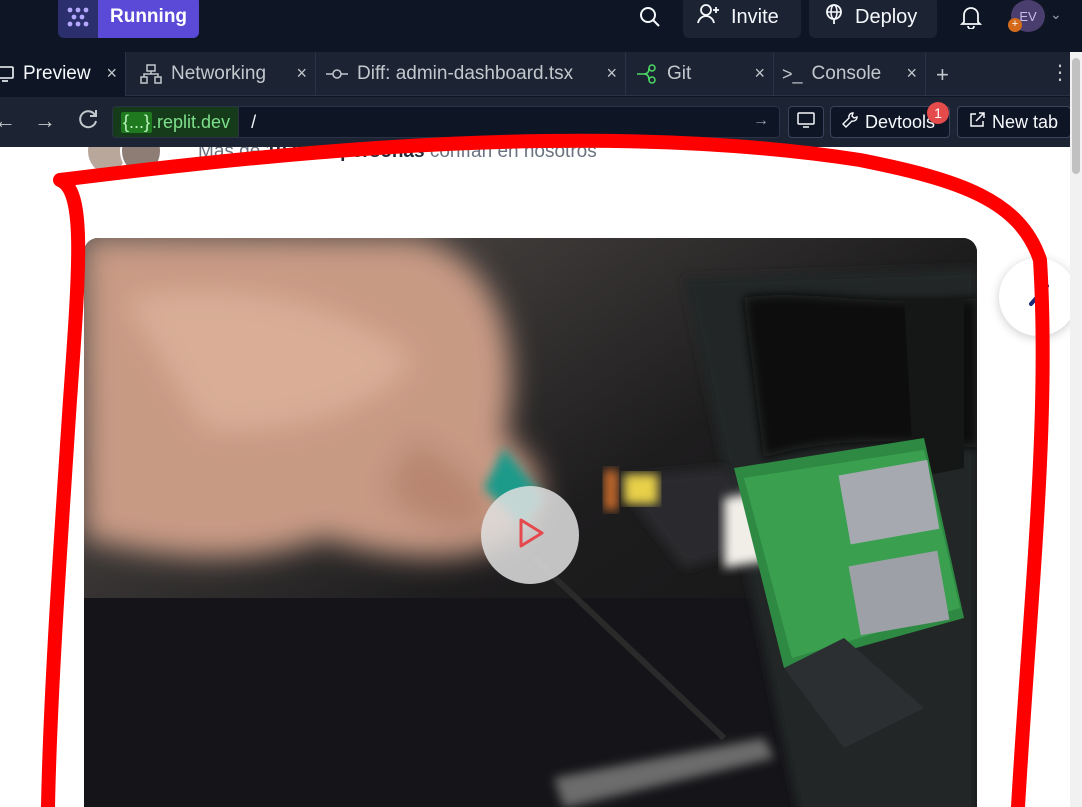 This screenshot has width=1082, height=807. Describe the element at coordinates (700, 74) in the screenshot. I see `tab-git: Git ×` at that location.